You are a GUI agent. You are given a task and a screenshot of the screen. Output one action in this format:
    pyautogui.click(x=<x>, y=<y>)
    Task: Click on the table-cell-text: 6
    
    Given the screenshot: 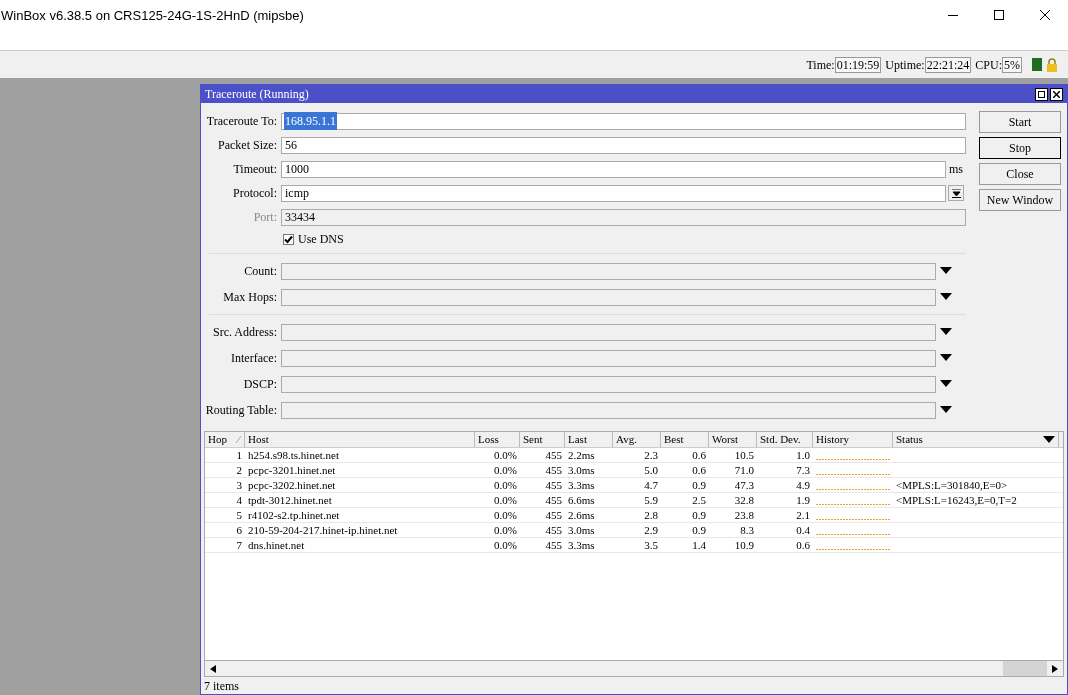 What is the action you would take?
    pyautogui.click(x=239, y=530)
    